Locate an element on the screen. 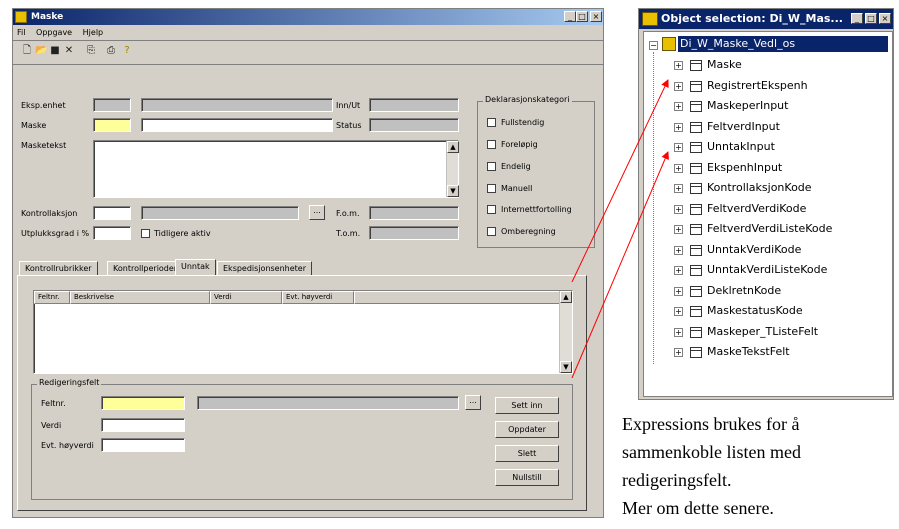 The image size is (899, 529). arrow-to-ekspenhinput is located at coordinates (620, 265).